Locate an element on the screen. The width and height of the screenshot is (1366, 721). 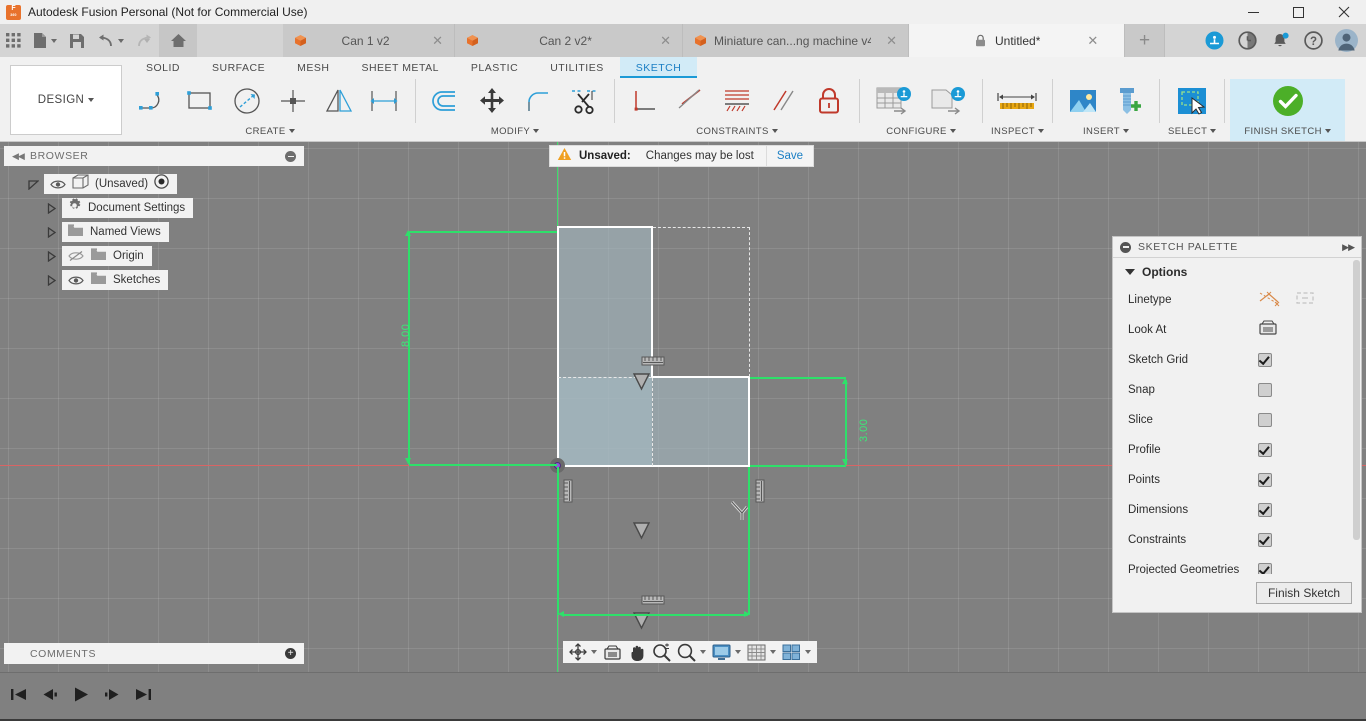
document-tab-3: Untitled* ✕ is located at coordinates (1017, 40).